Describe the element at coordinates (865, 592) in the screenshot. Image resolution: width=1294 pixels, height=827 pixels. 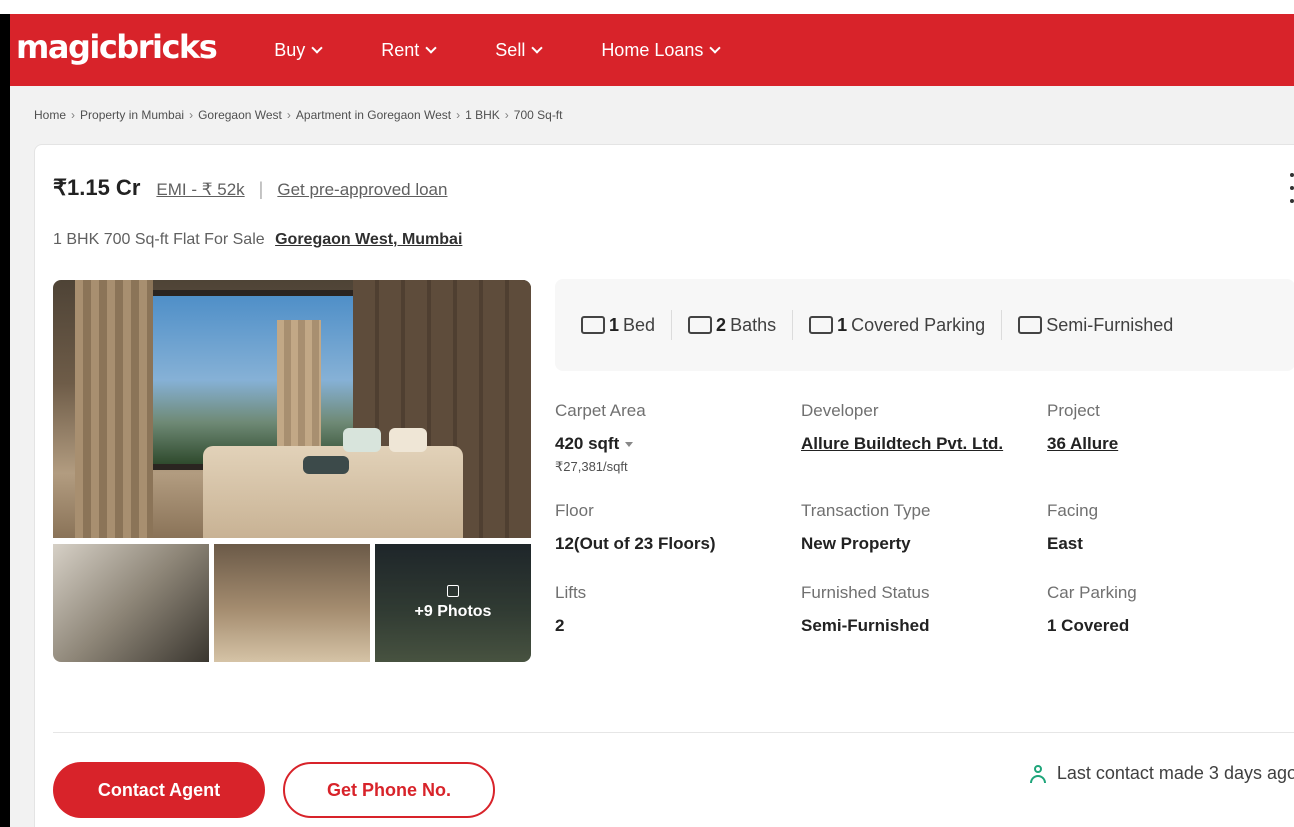
I see `furnished-label: Furnished Status` at that location.